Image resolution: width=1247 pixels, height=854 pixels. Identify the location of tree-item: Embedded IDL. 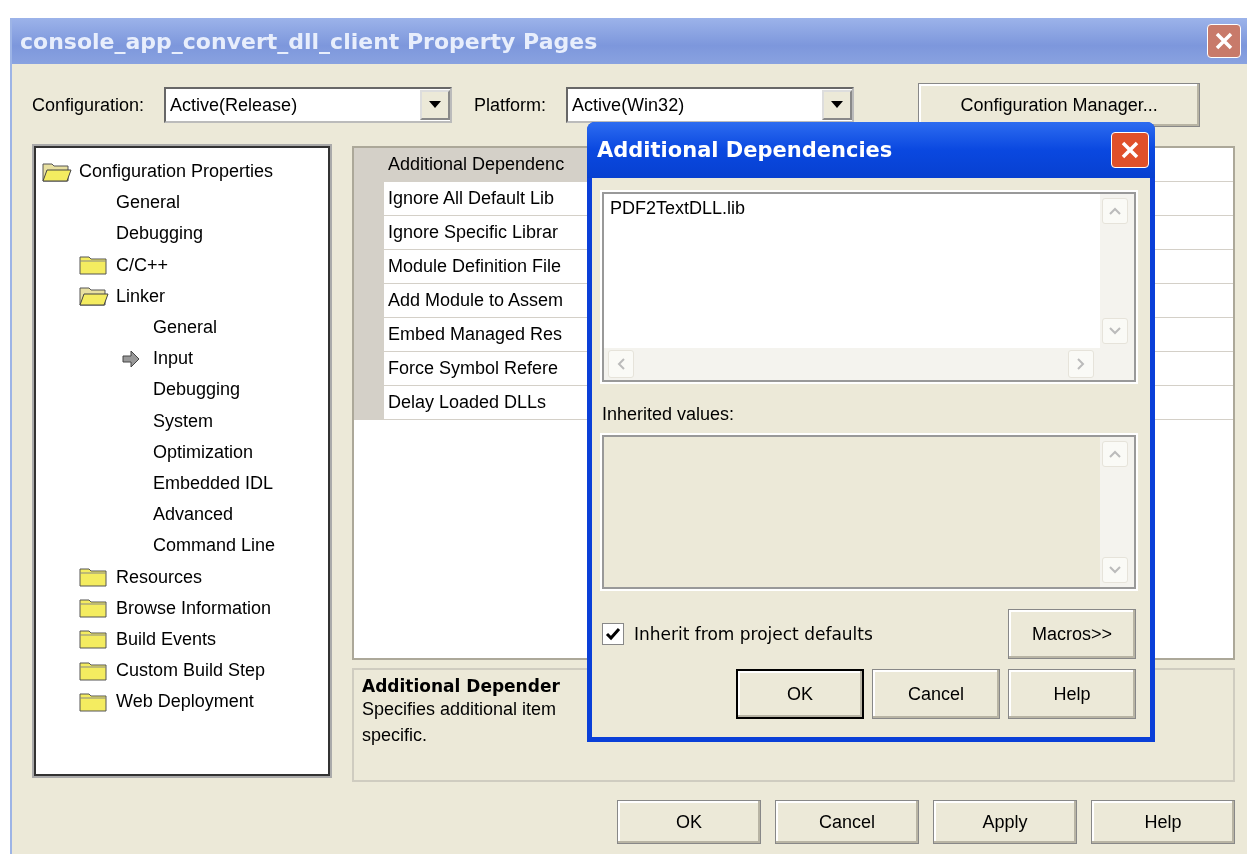
(213, 483).